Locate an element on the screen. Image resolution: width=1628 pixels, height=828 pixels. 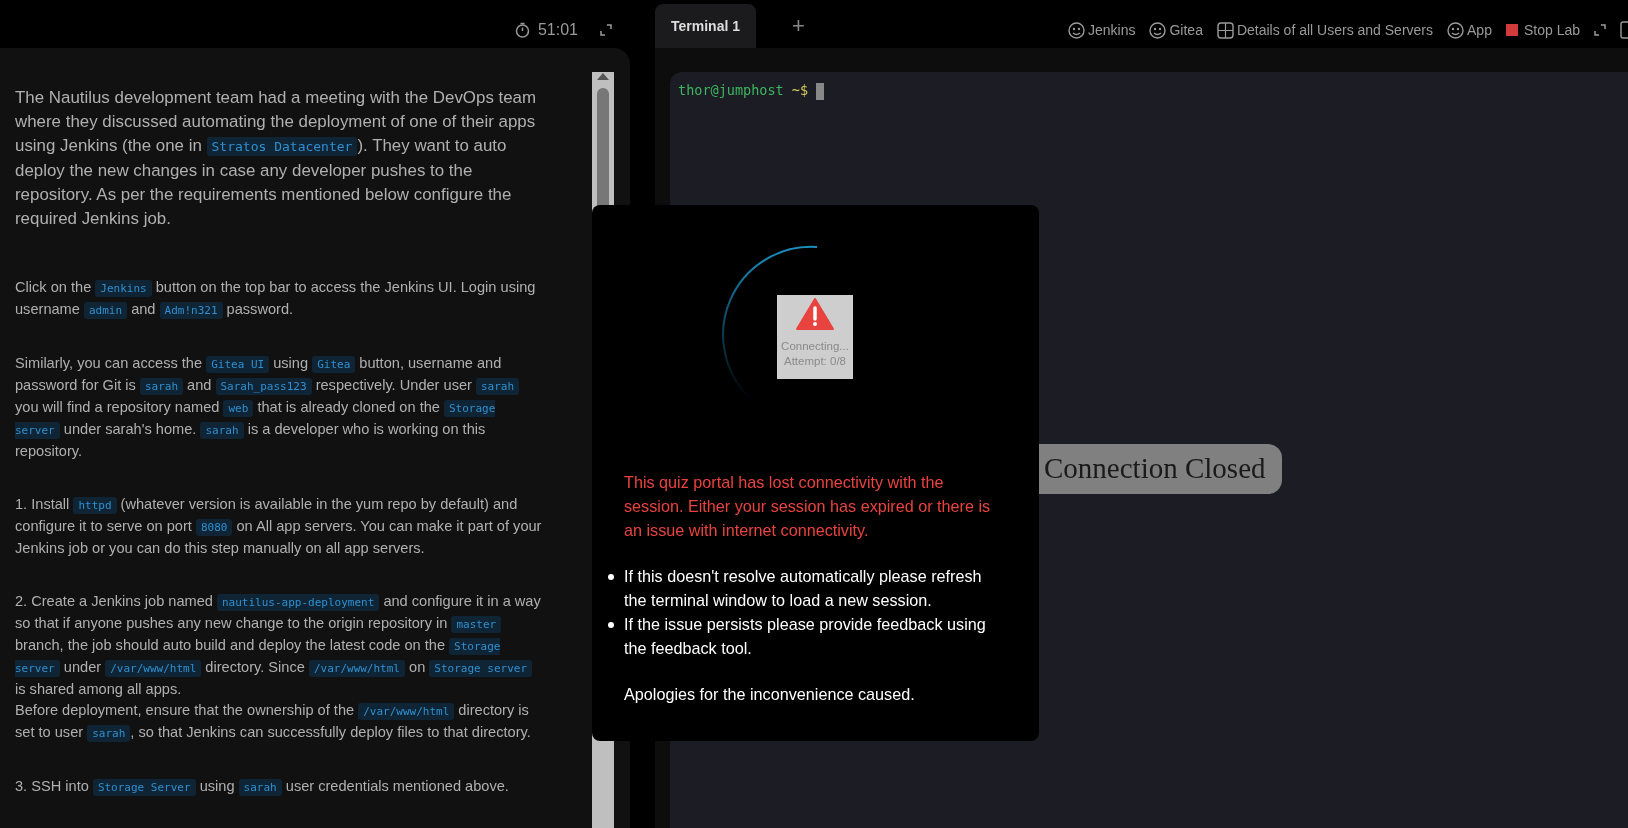
intro-paragraph: The Nautilus development team had a meeting with the DevOps team where they discussed automating the deployment of one of their apps using Jenkins (the one in Stratos Datacenter ). They want to auto deploy the new changes in case any developer pushes to the repository. As per the requirements mentioned below configure the required Jenkins job. is located at coordinates (276, 158).